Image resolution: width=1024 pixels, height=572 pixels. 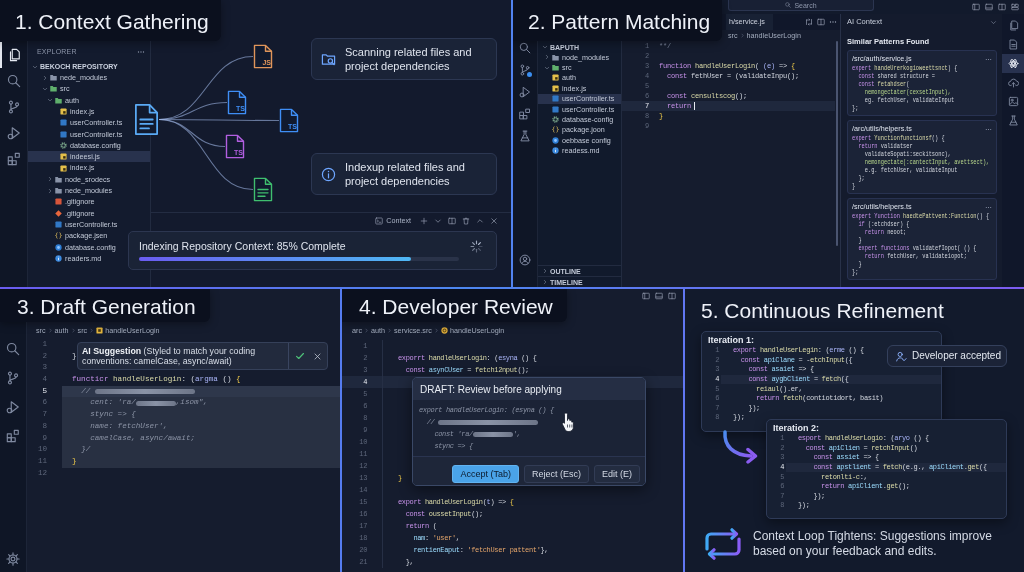 What do you see at coordinates (618, 20) in the screenshot?
I see `panel-title: 2. Pattern Matching` at bounding box center [618, 20].